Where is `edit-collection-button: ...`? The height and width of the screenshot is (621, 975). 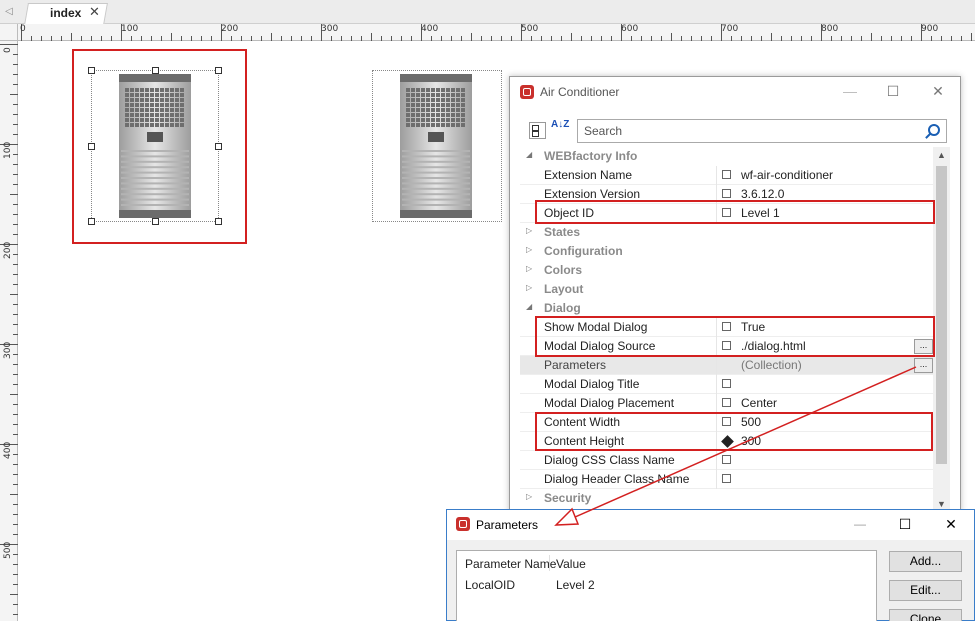
edit-collection-button: ... is located at coordinates (923, 365).